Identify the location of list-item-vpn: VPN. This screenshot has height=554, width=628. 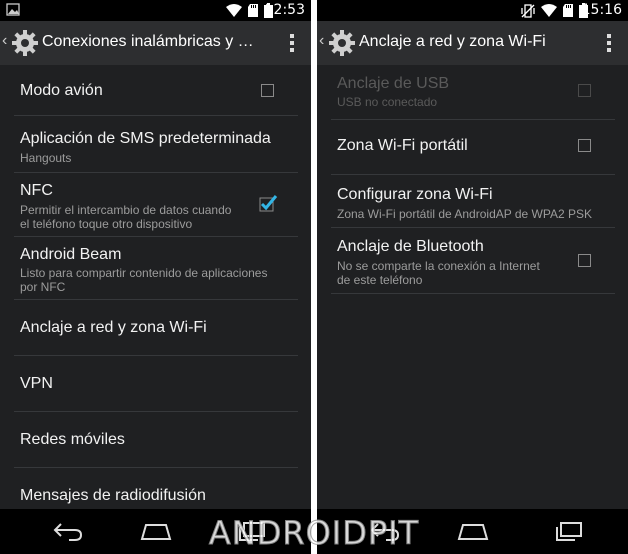
(155, 383).